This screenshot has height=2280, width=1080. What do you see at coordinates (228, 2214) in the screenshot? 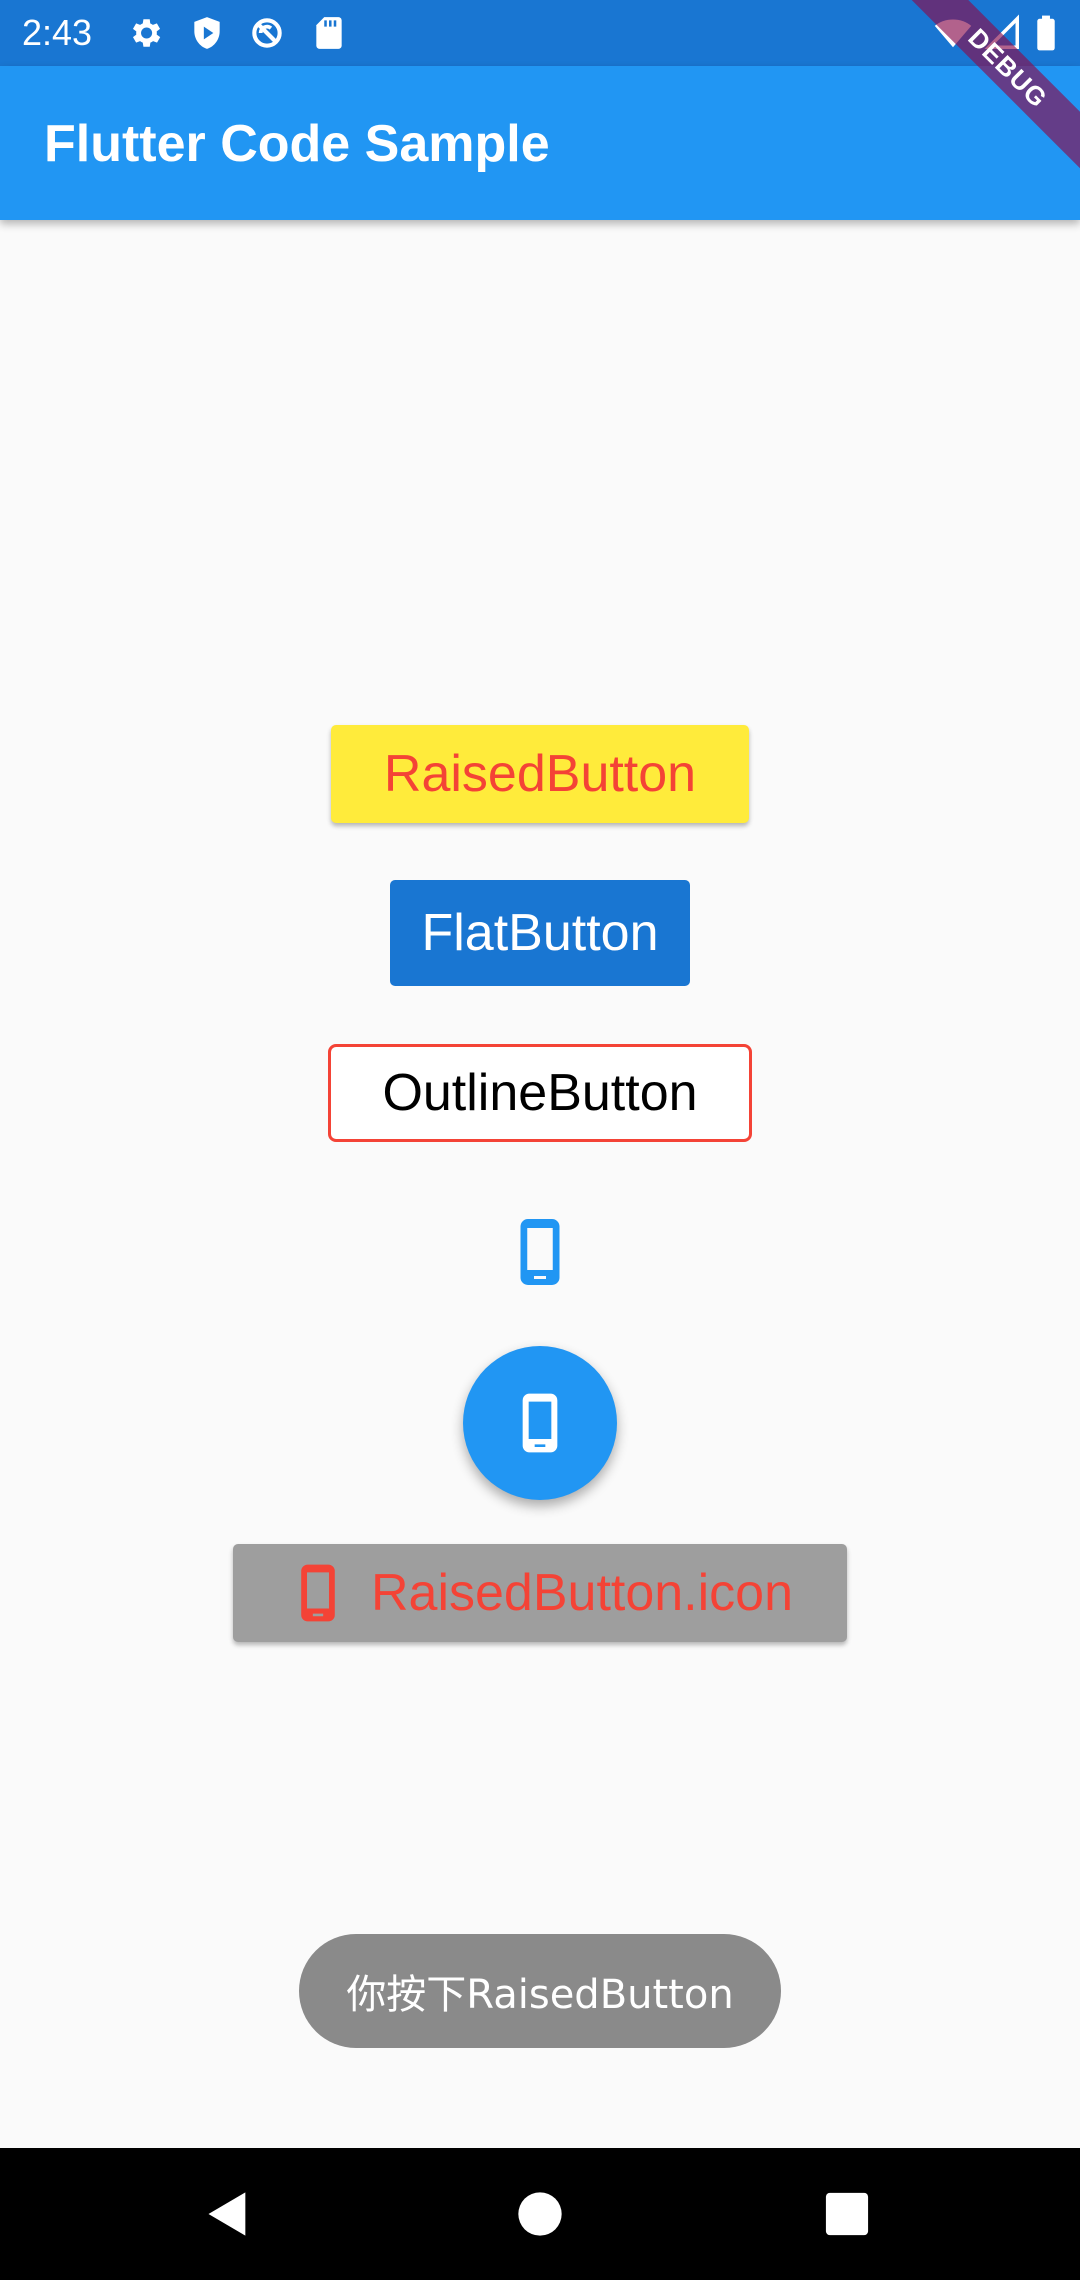
I see `back-icon` at bounding box center [228, 2214].